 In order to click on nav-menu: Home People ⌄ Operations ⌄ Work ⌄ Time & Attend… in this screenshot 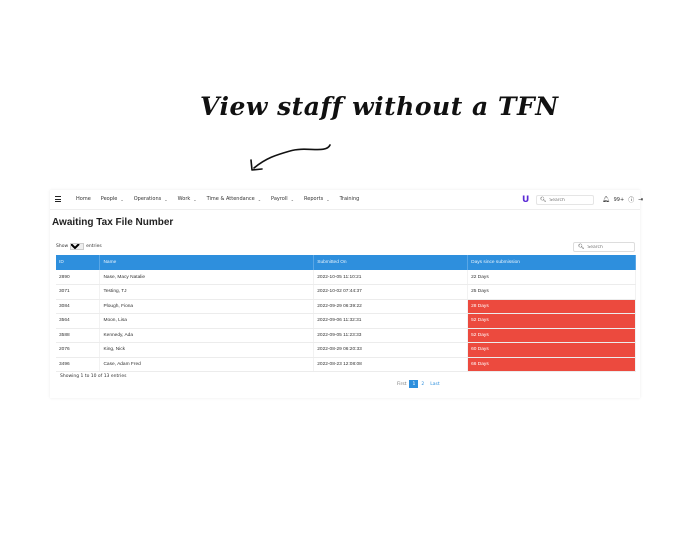, I will do `click(222, 199)`.